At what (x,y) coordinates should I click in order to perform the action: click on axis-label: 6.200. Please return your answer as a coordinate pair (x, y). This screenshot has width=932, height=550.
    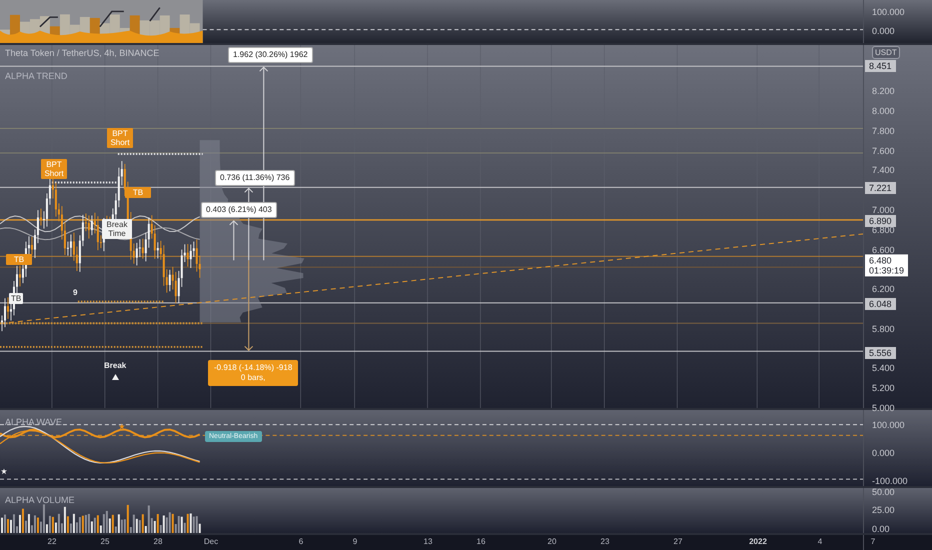
    Looking at the image, I should click on (883, 289).